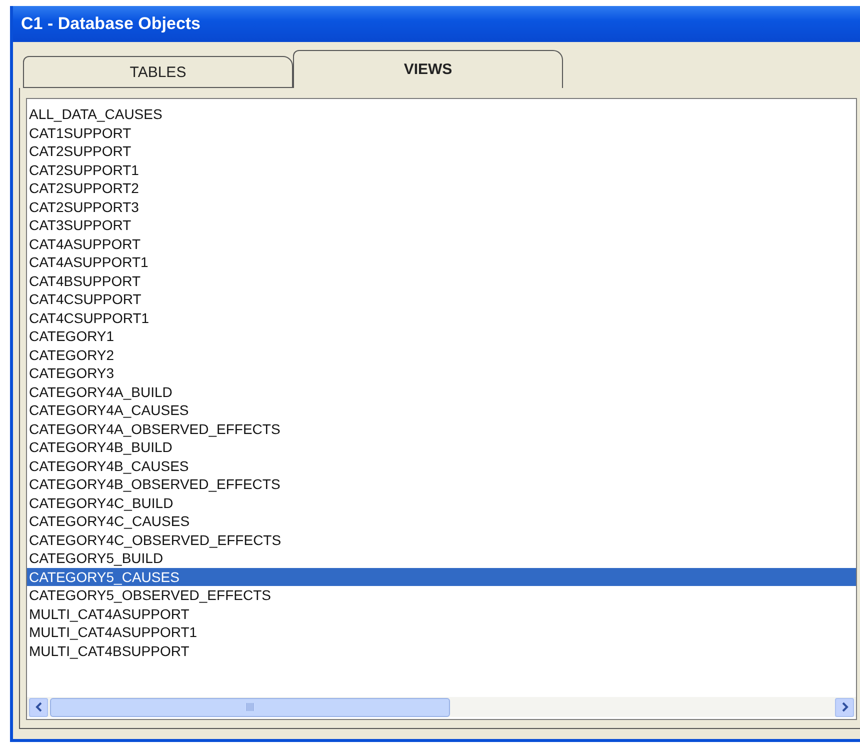 The image size is (860, 748). What do you see at coordinates (441, 281) in the screenshot?
I see `list-item: CAT4BSUPPORT` at bounding box center [441, 281].